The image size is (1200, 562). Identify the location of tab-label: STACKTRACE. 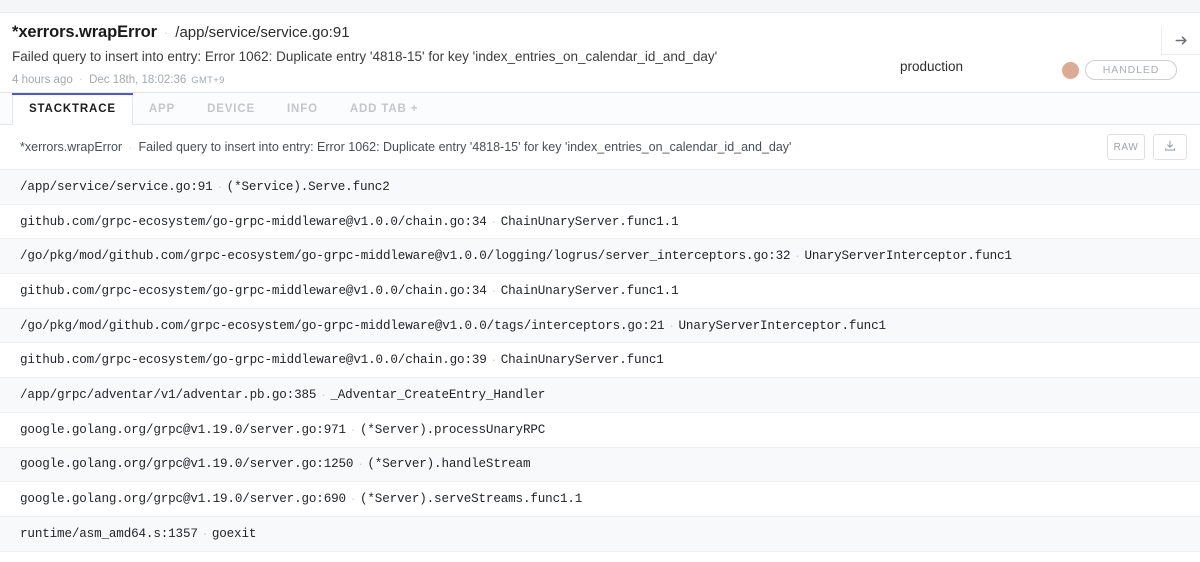
(72, 108).